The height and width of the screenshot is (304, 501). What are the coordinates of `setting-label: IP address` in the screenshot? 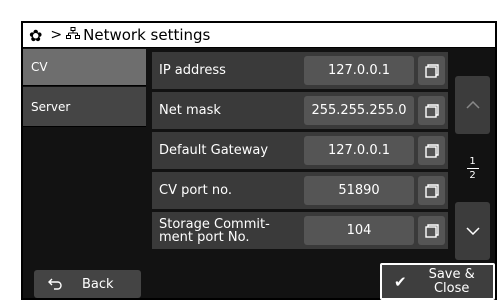 It's located at (192, 70).